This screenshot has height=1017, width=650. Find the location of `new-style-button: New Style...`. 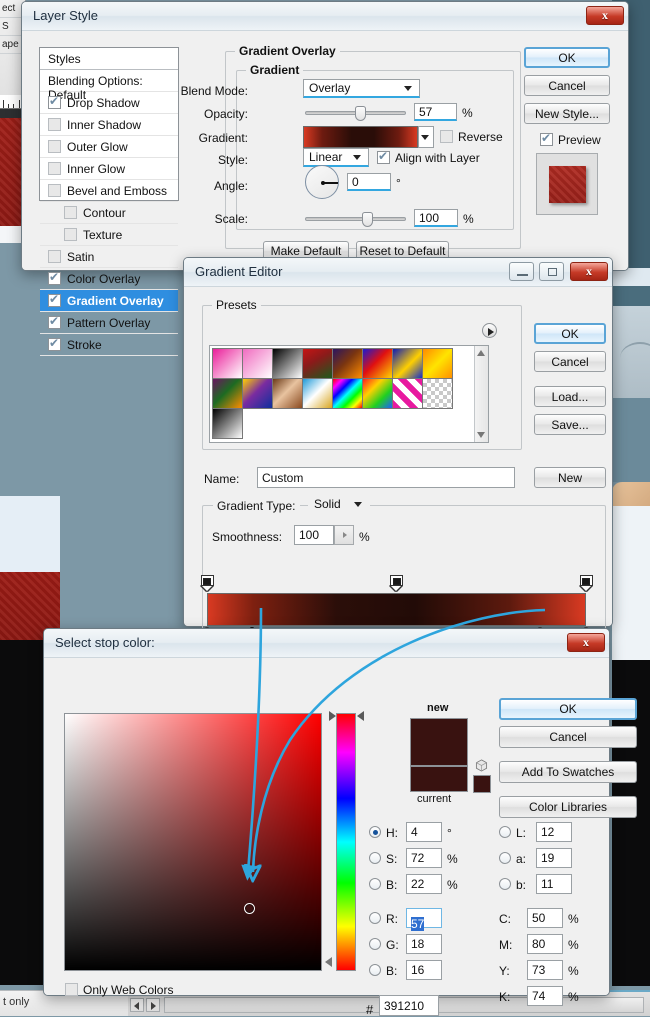

new-style-button: New Style... is located at coordinates (567, 113).